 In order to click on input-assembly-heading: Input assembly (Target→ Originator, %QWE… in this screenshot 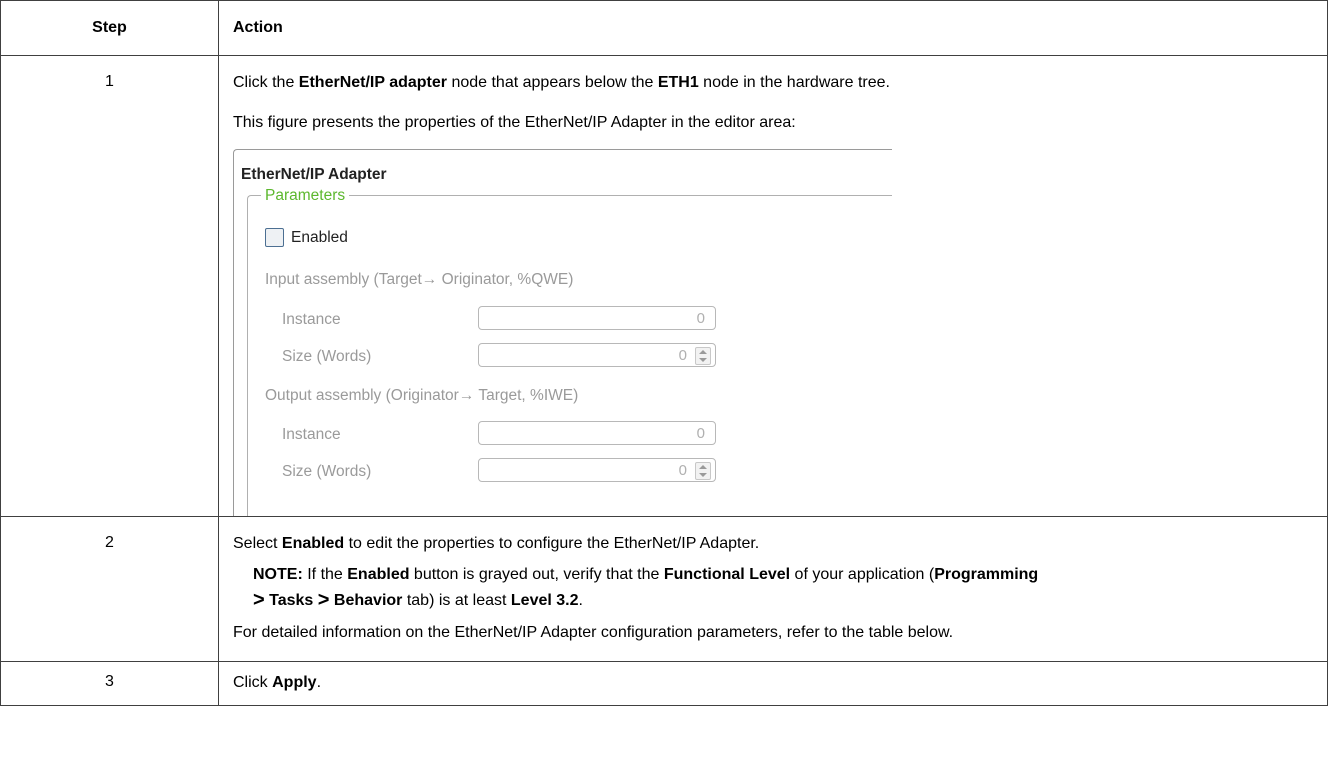, I will do `click(419, 279)`.